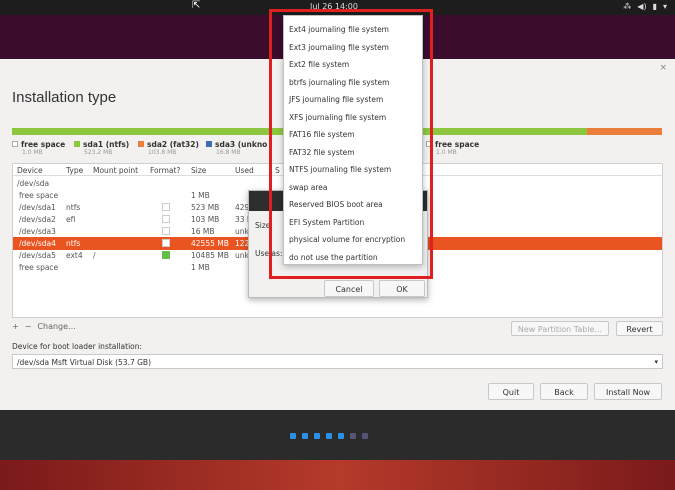 This screenshot has height=490, width=675. I want to click on legend-size: 523.2 MB, so click(98, 152).